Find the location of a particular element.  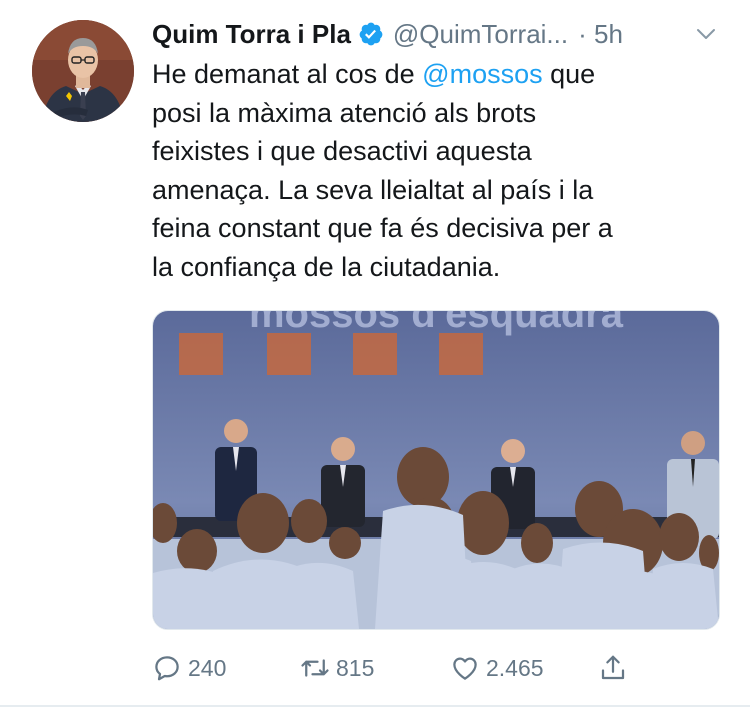

reply-count: 240 is located at coordinates (207, 667).